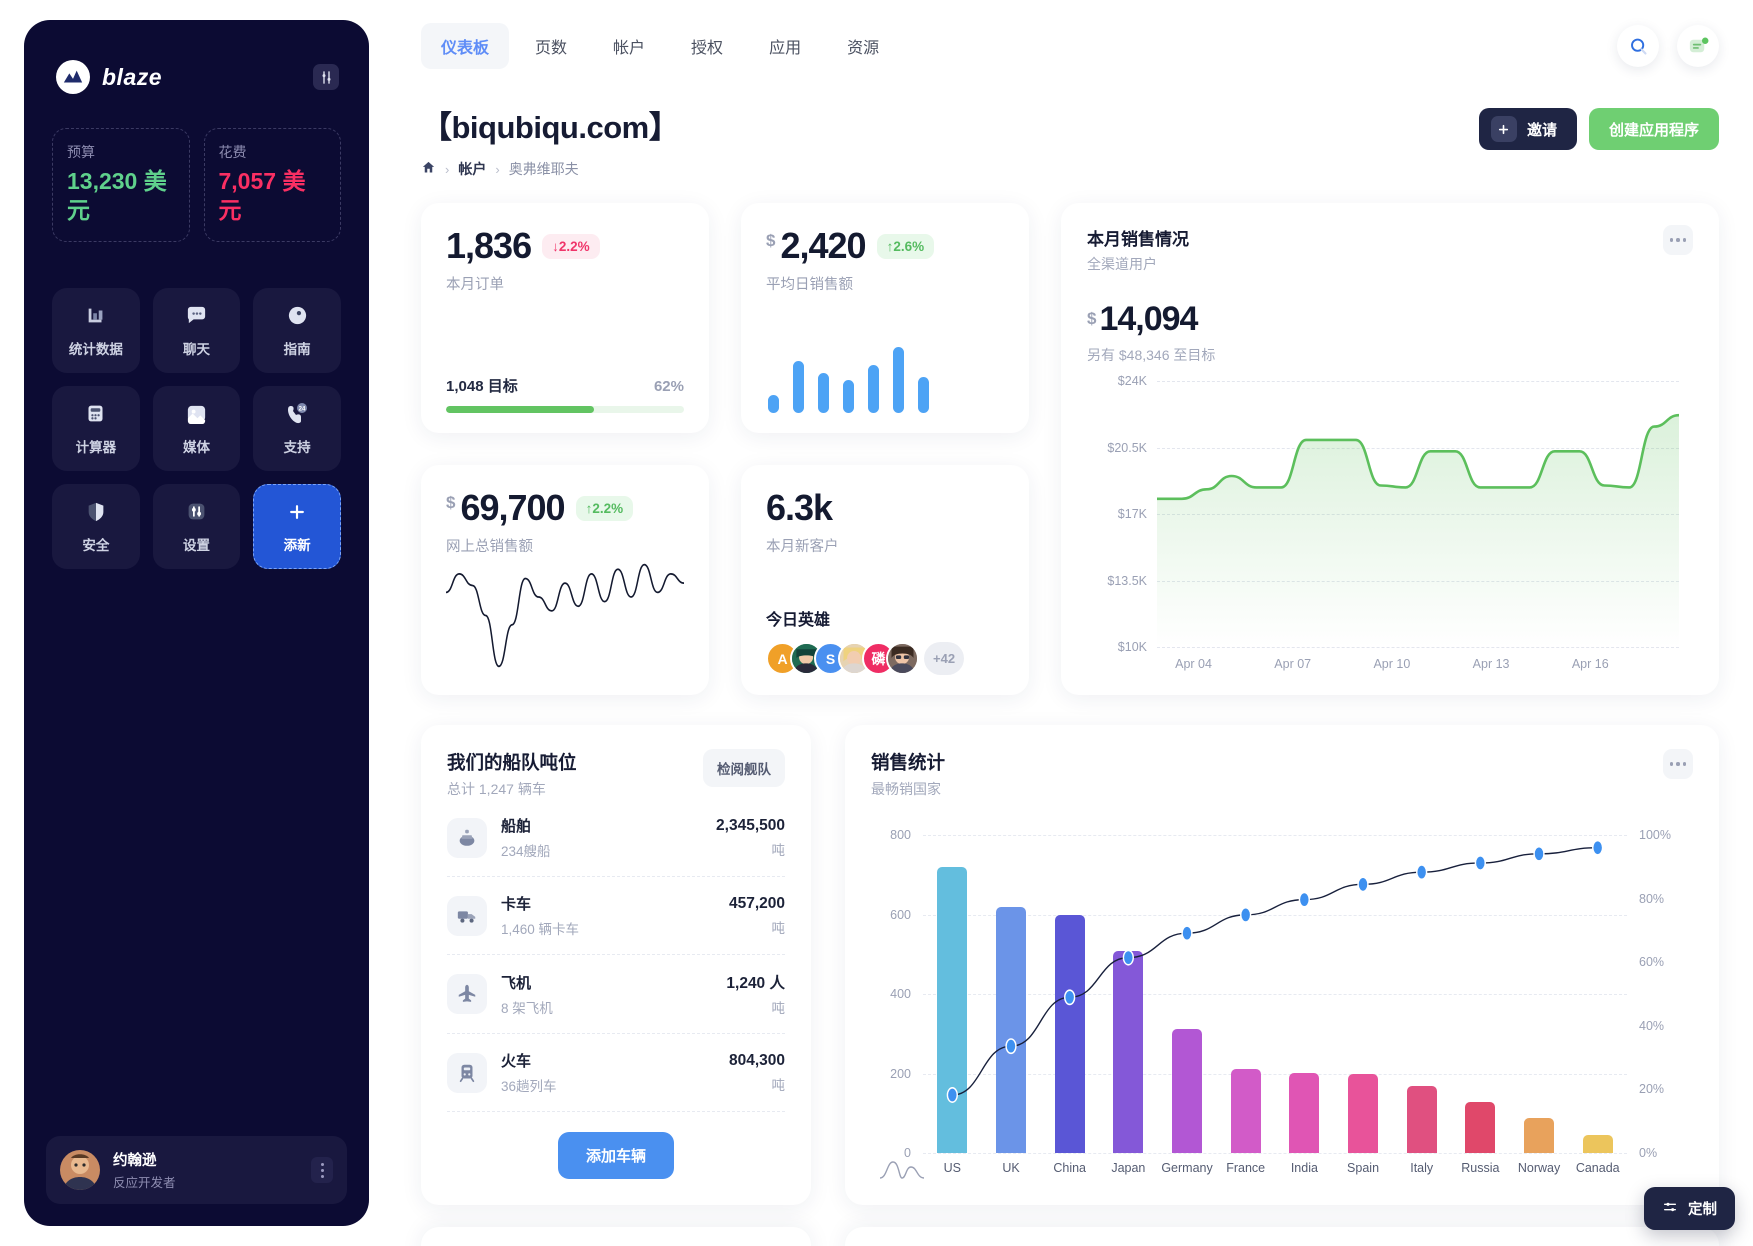 The width and height of the screenshot is (1753, 1246). I want to click on x-axis-tick: Apr 16, so click(1590, 664).